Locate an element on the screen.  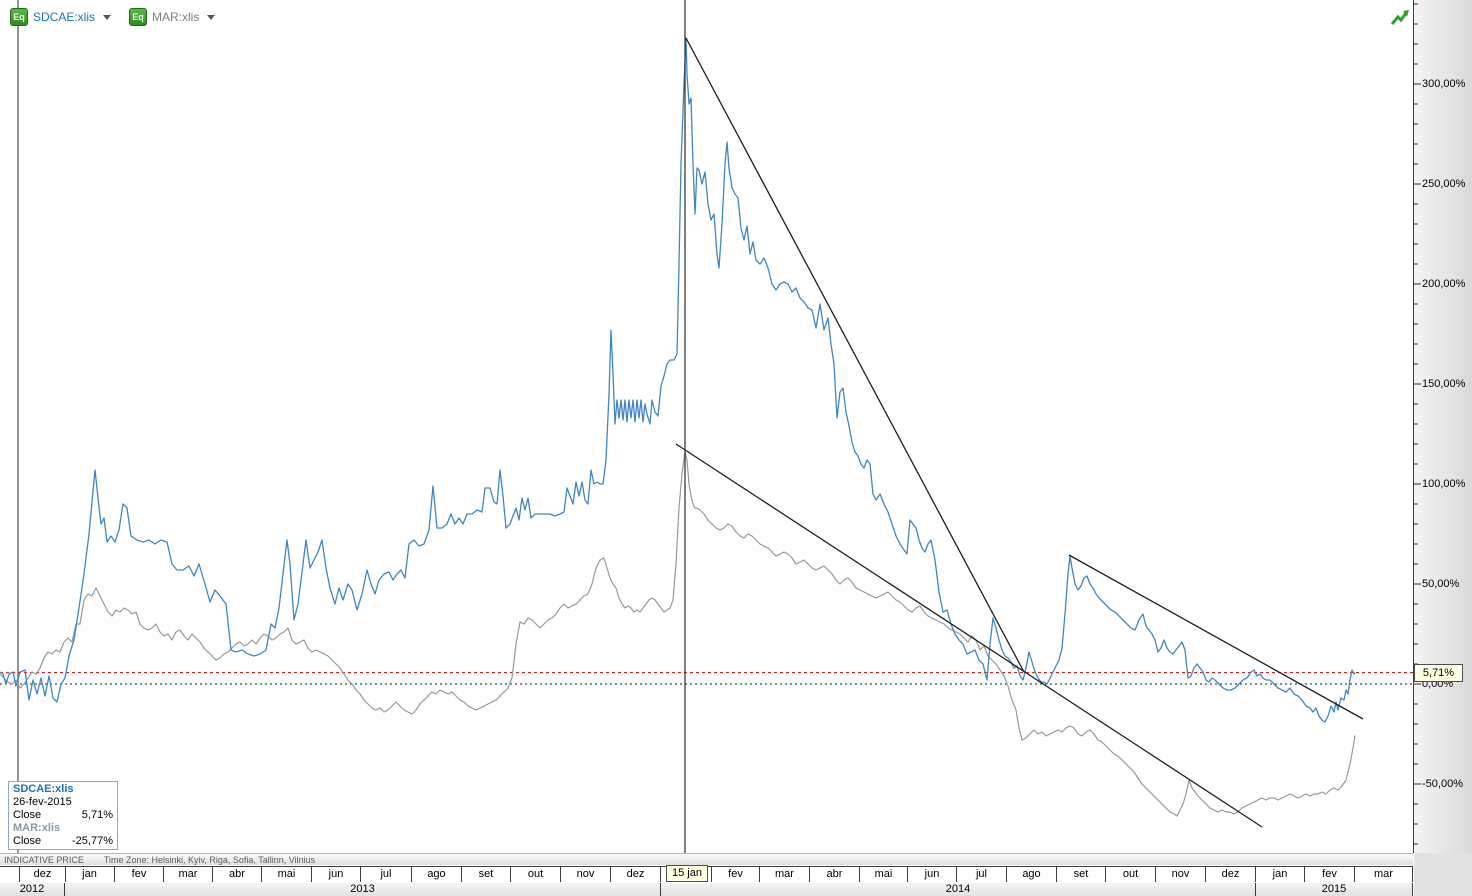
y-axis-label: 300,00% is located at coordinates (1444, 84).